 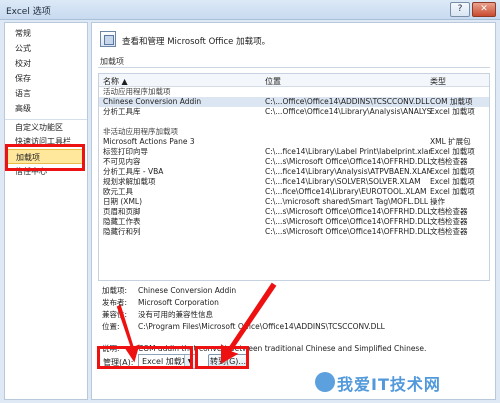 What do you see at coordinates (460, 9) in the screenshot?
I see `help-button: ?` at bounding box center [460, 9].